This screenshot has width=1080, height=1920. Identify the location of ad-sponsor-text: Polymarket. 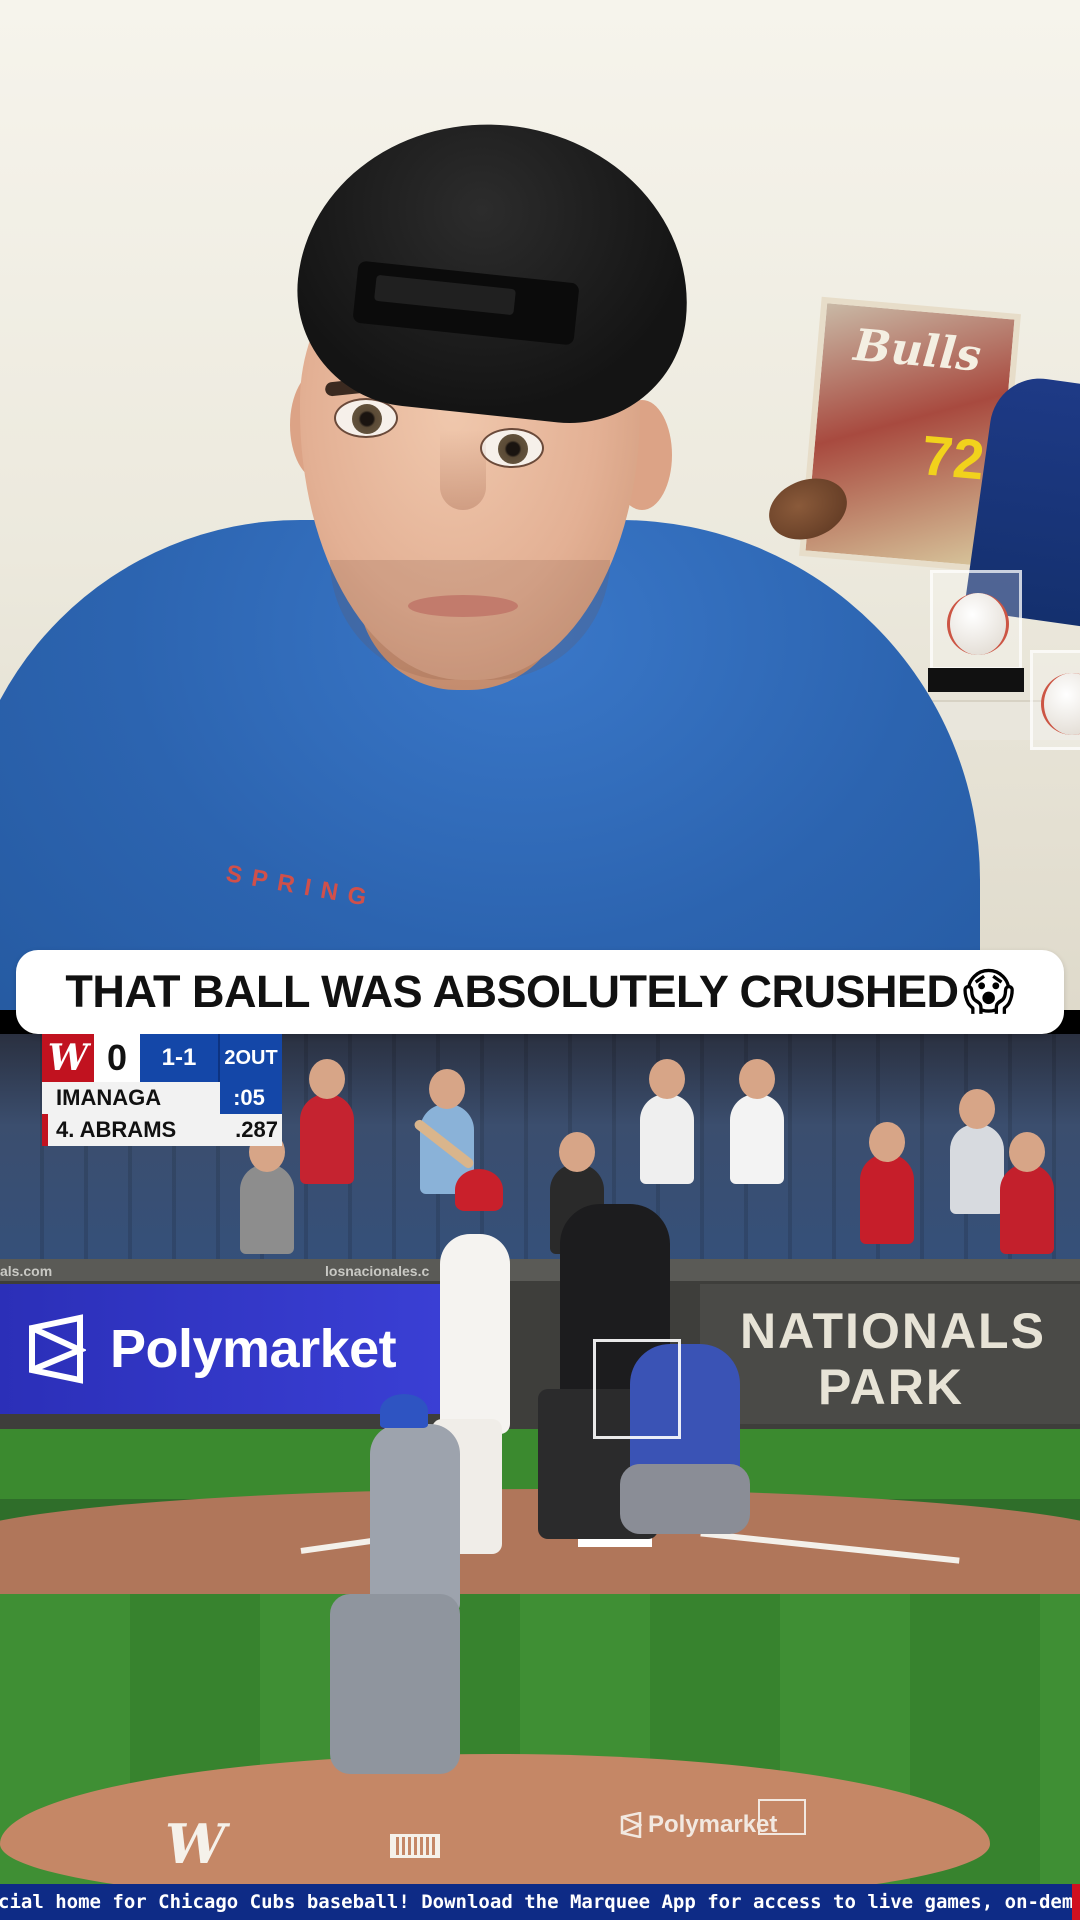
(253, 1349).